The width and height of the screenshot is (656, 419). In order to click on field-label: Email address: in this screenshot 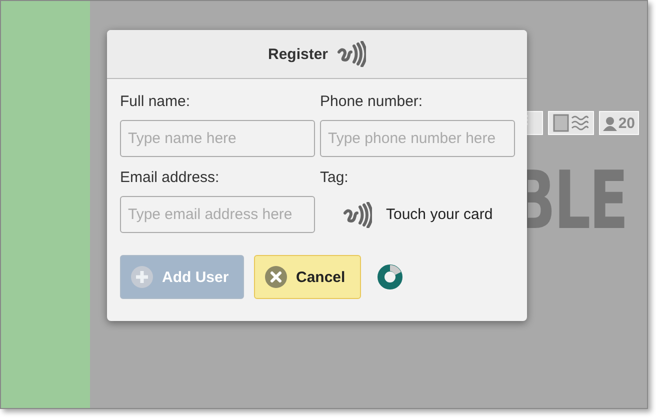, I will do `click(170, 177)`.